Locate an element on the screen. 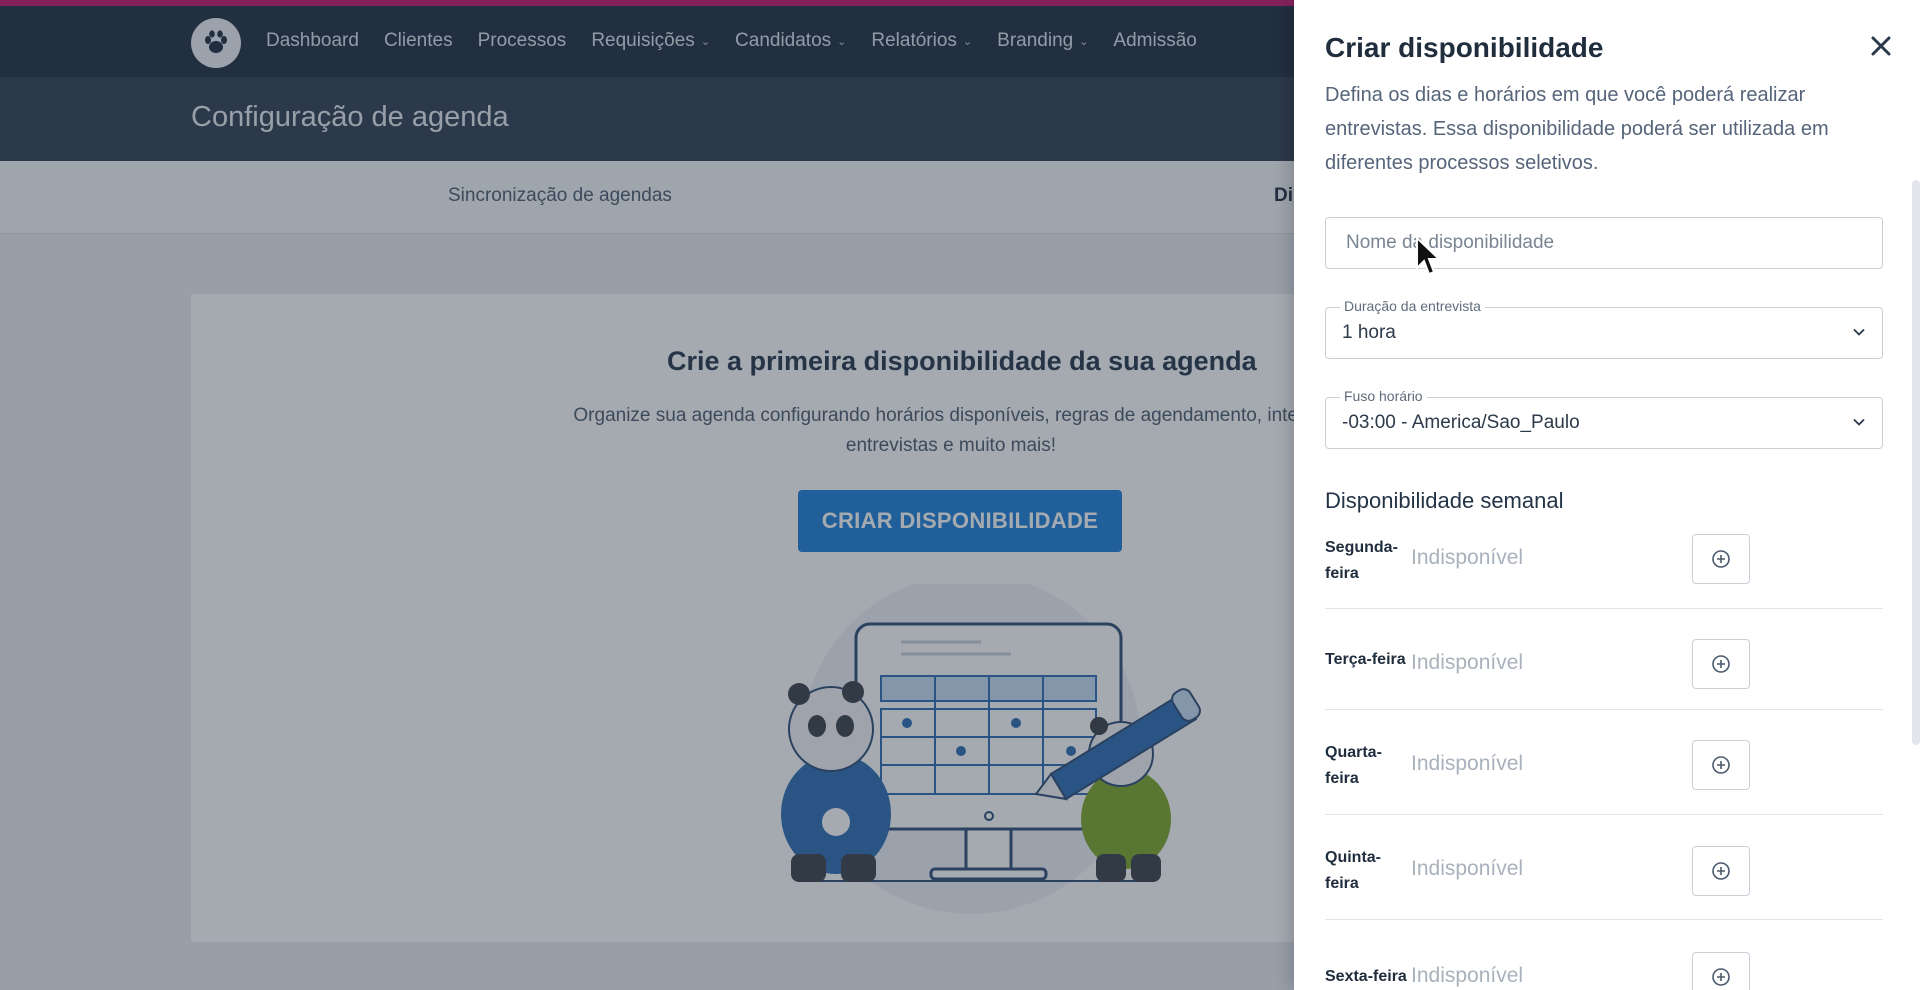 This screenshot has height=990, width=1920. duration-select: Duração da entrevista 1 hora is located at coordinates (1604, 328).